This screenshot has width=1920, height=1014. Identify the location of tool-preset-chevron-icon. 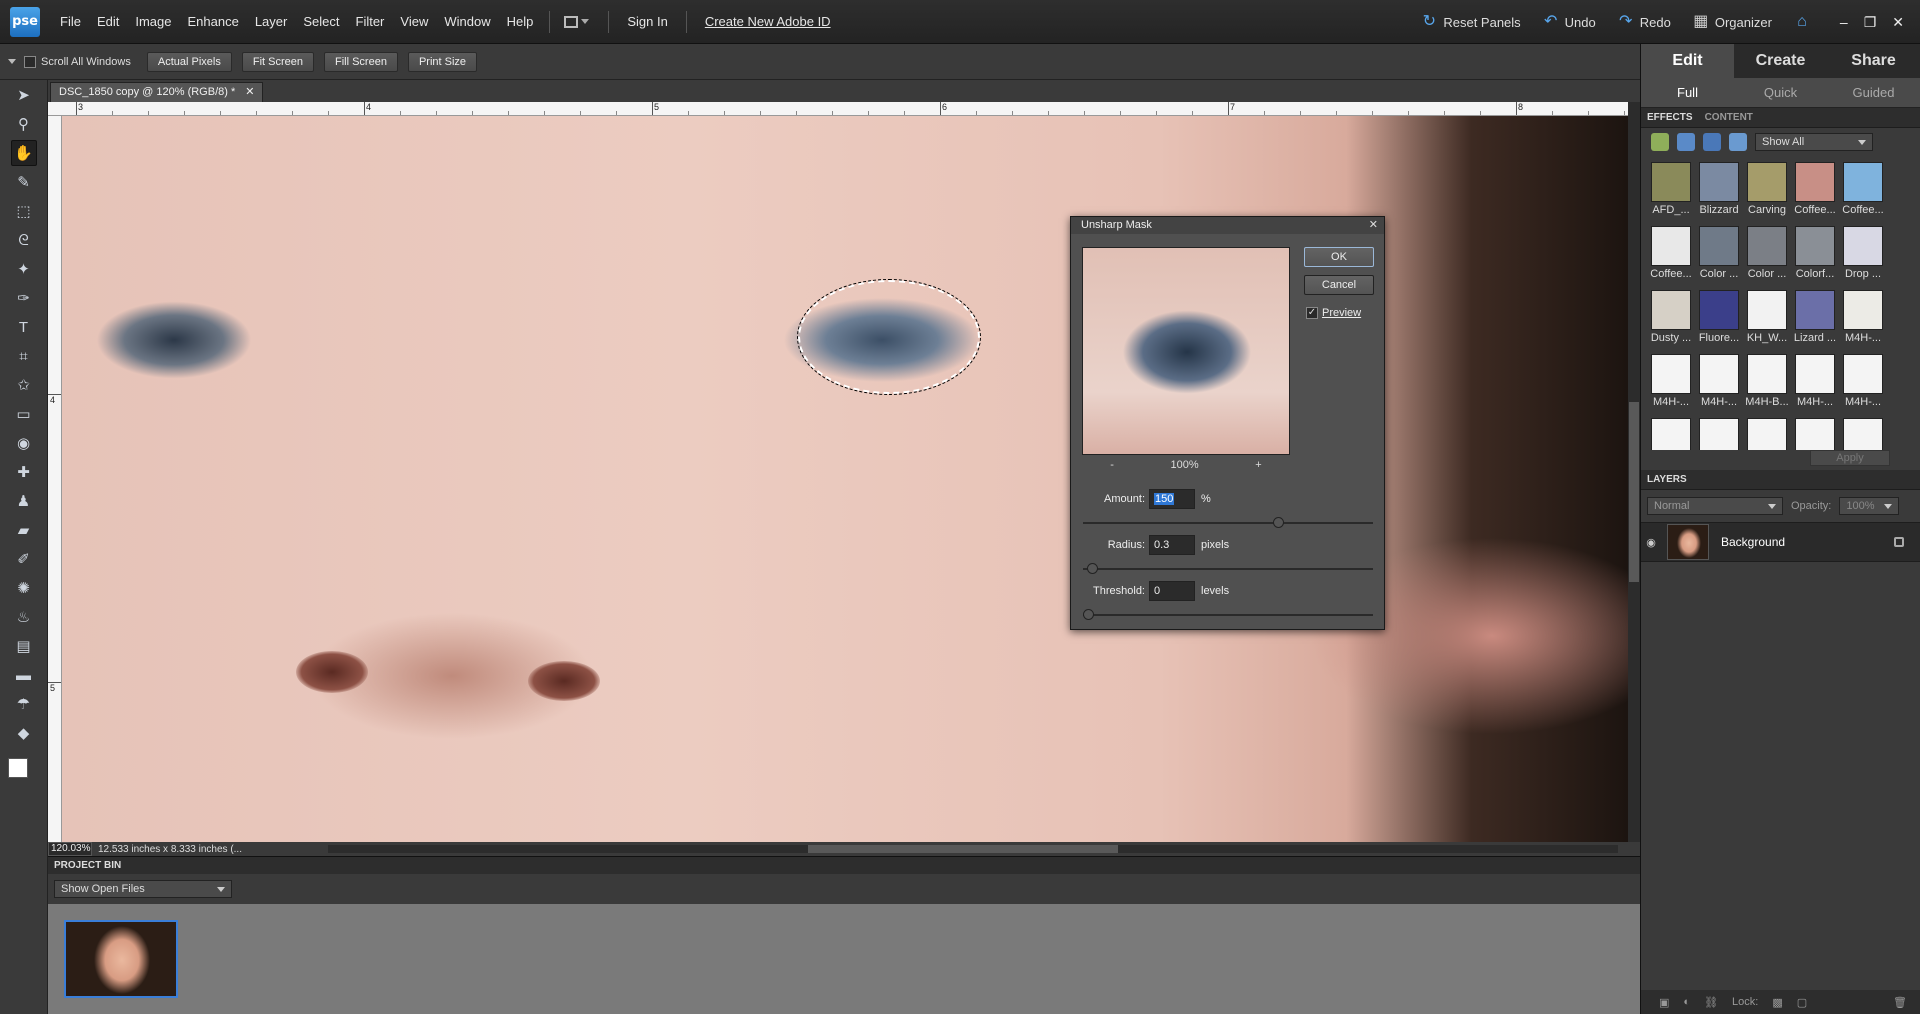
(12, 61).